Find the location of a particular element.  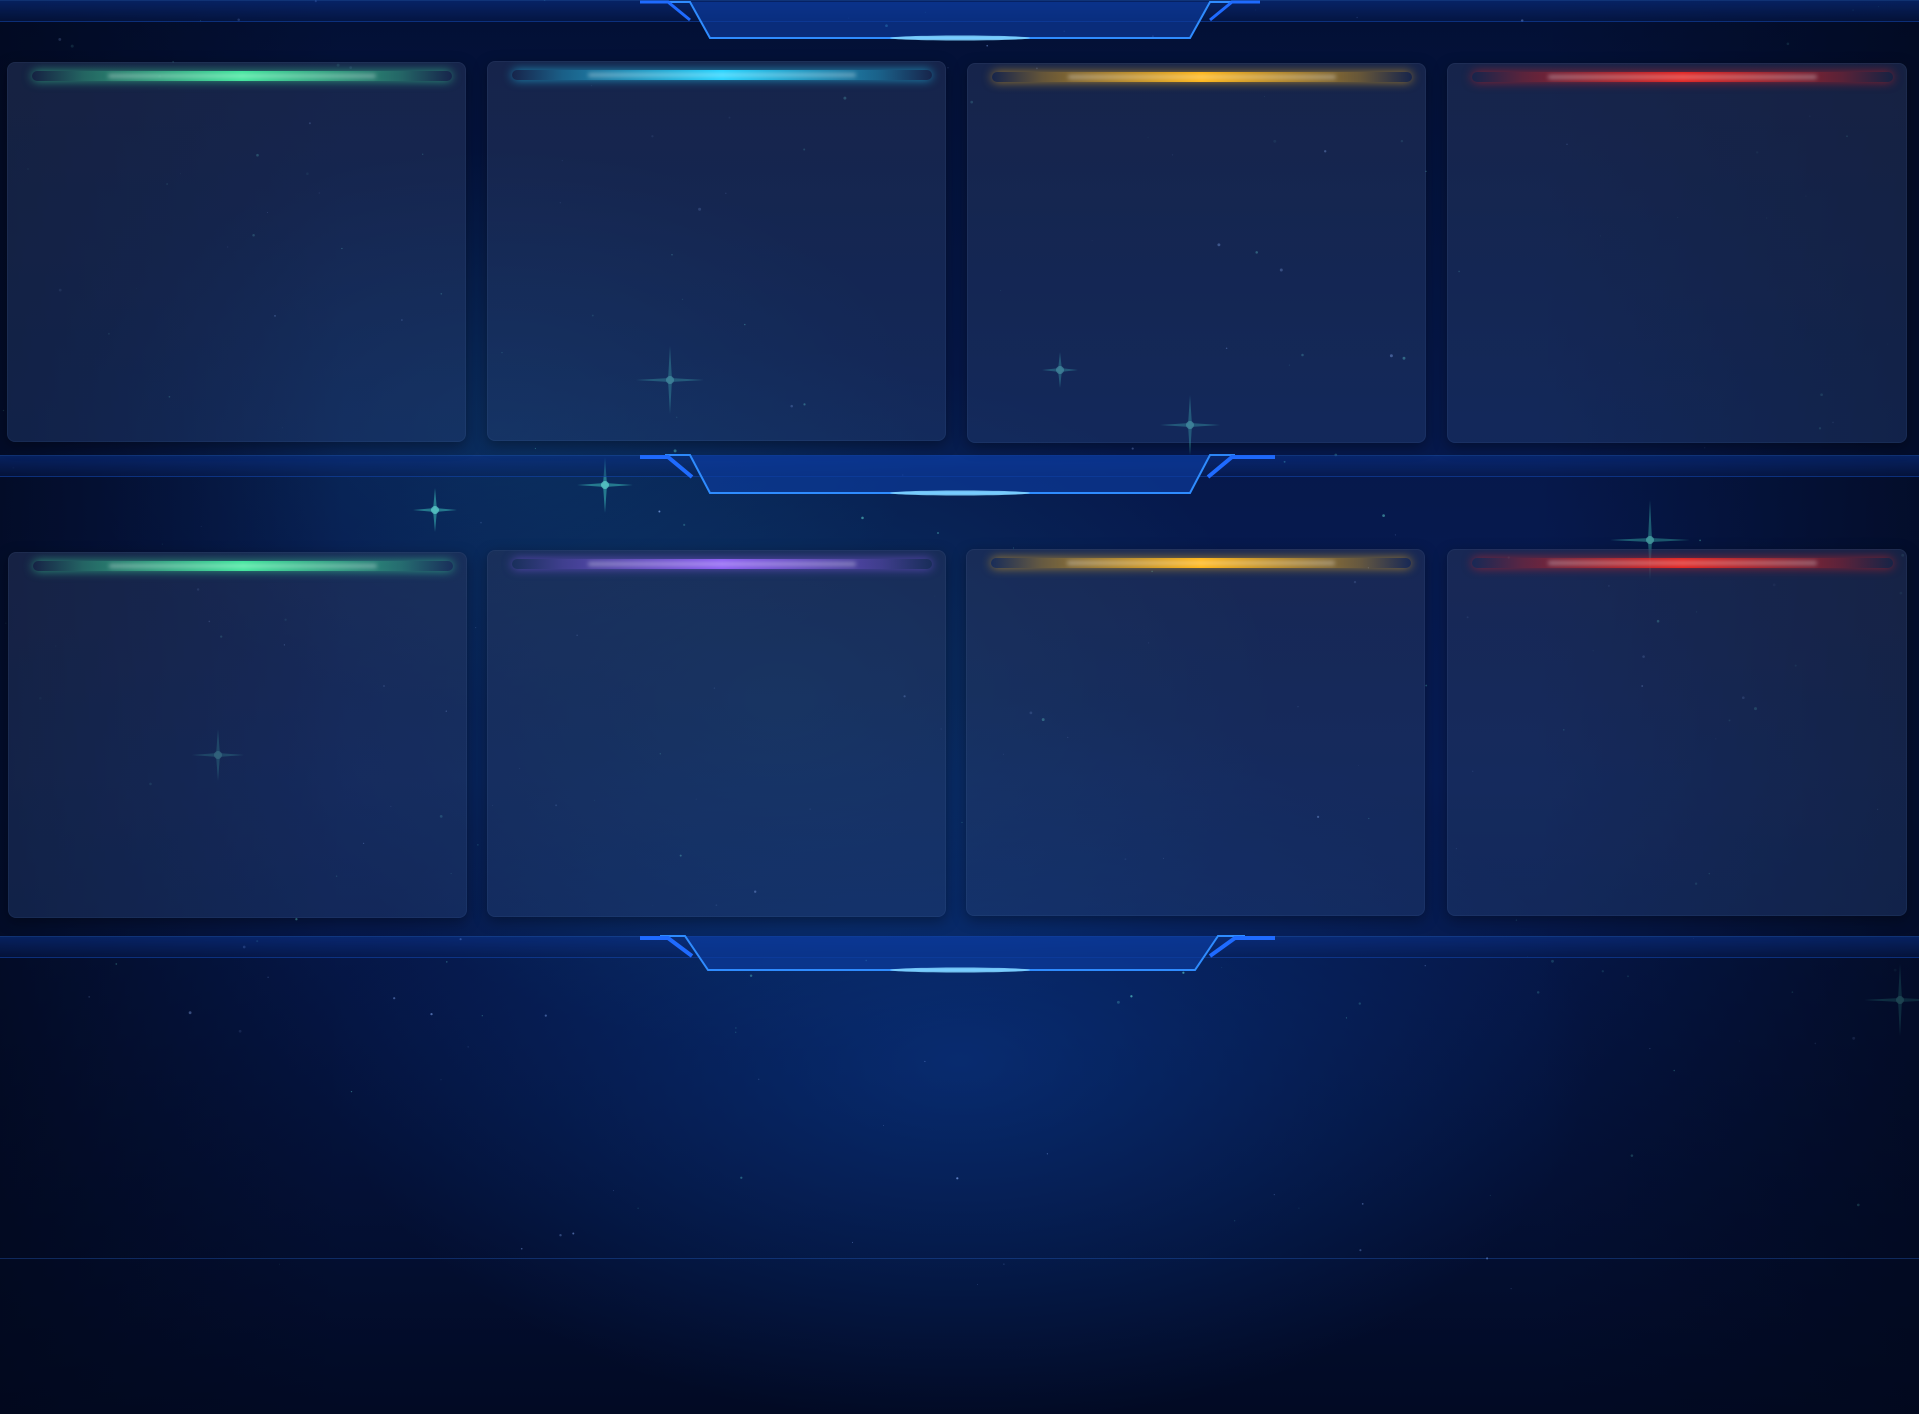

top-header-divider is located at coordinates (959, 20).